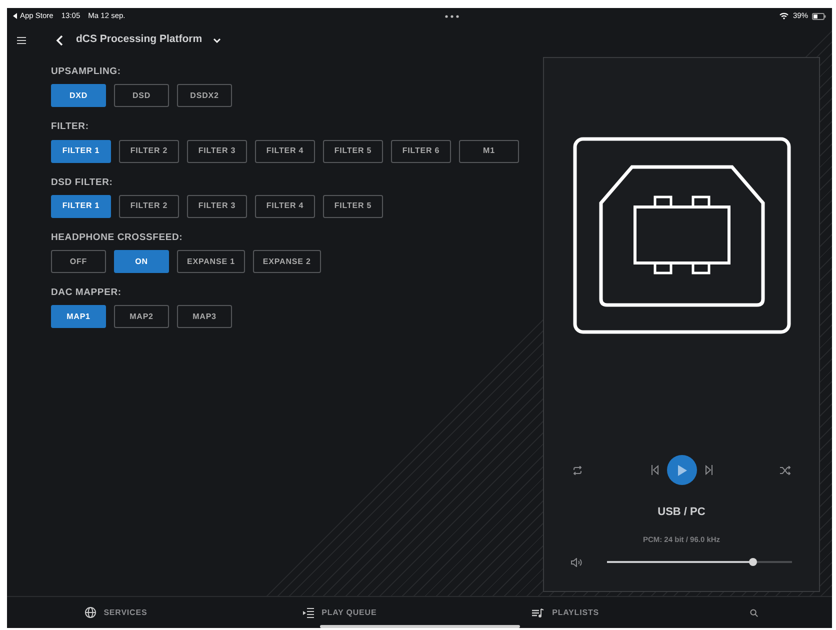 The width and height of the screenshot is (836, 630). What do you see at coordinates (139, 40) in the screenshot?
I see `device-title: dCS Processing Platform` at bounding box center [139, 40].